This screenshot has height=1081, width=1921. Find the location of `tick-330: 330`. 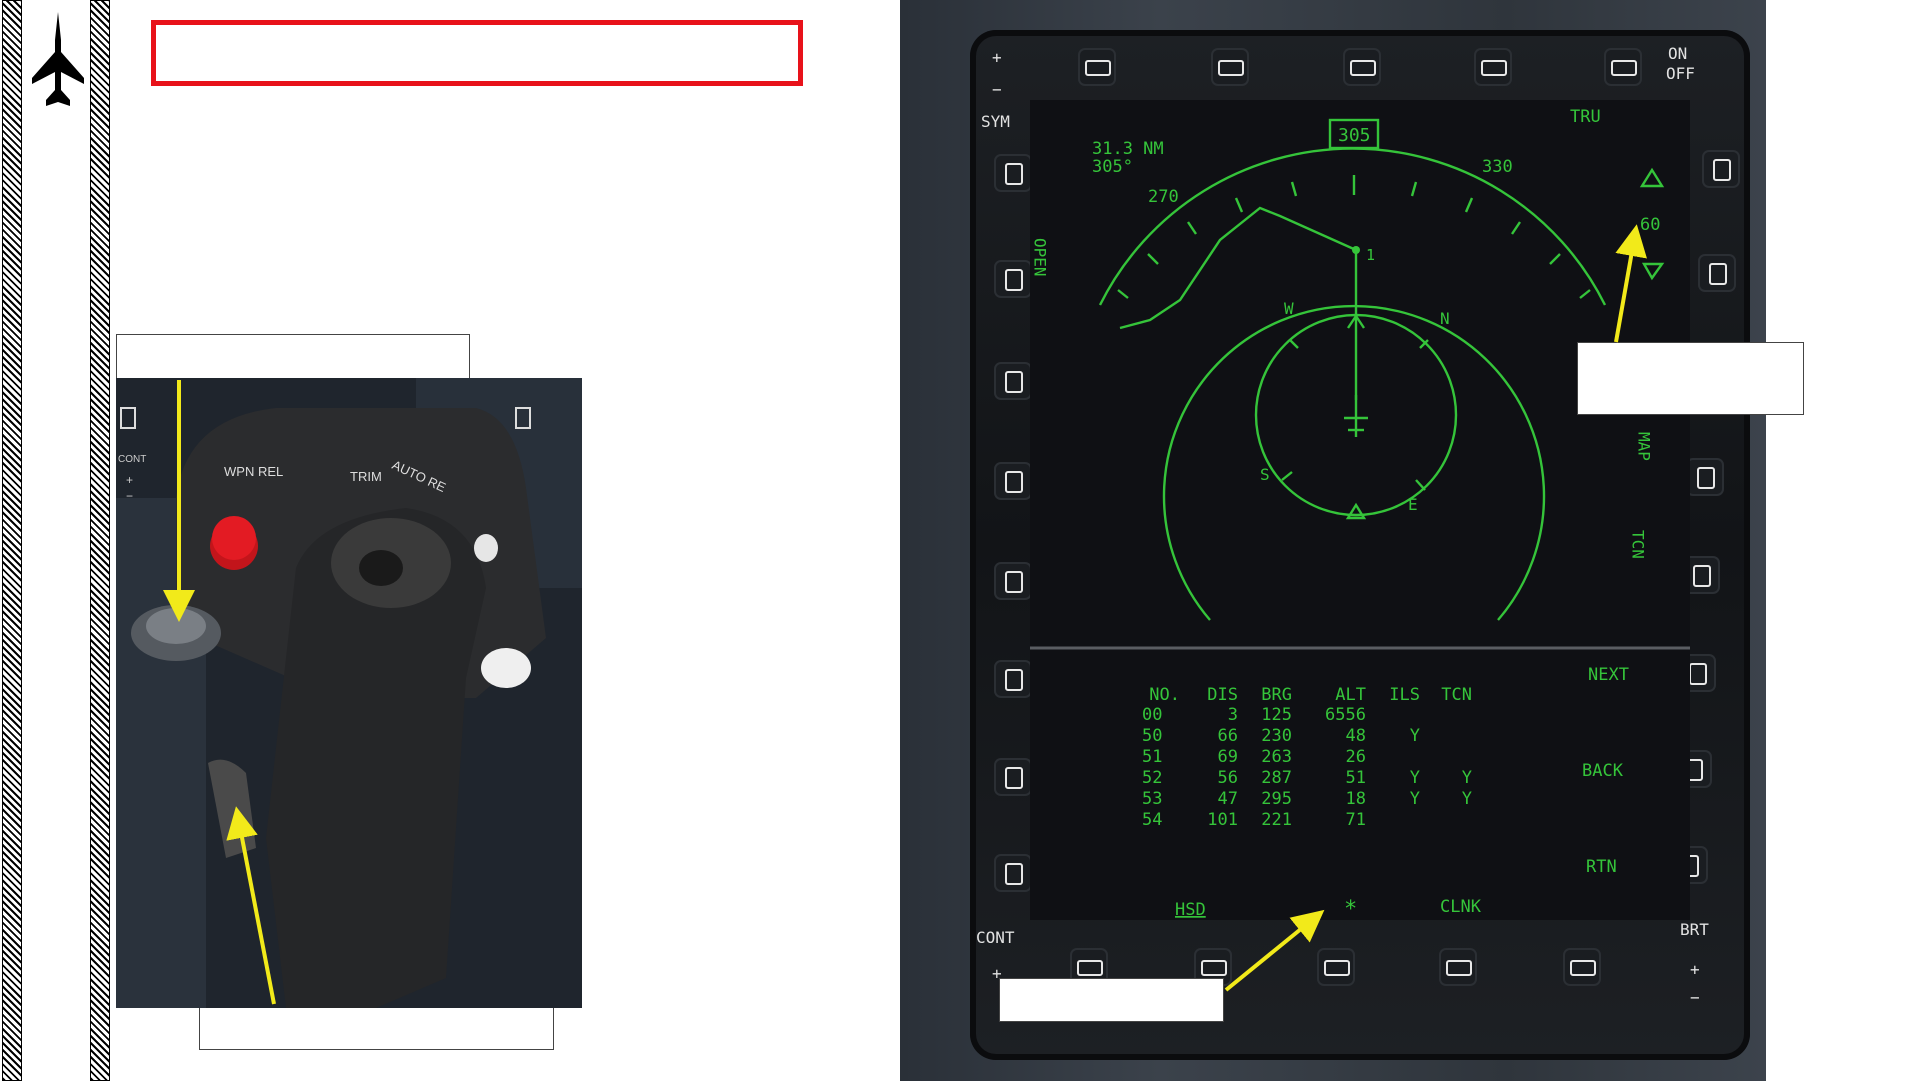

tick-330: 330 is located at coordinates (1497, 167).